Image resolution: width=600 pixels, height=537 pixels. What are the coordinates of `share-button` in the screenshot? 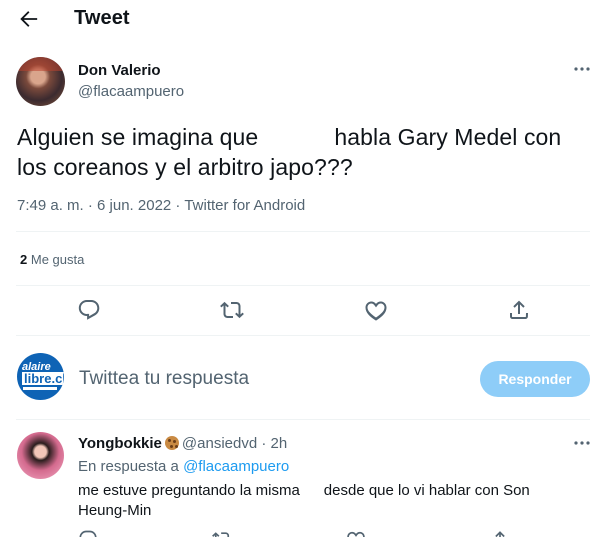 It's located at (519, 310).